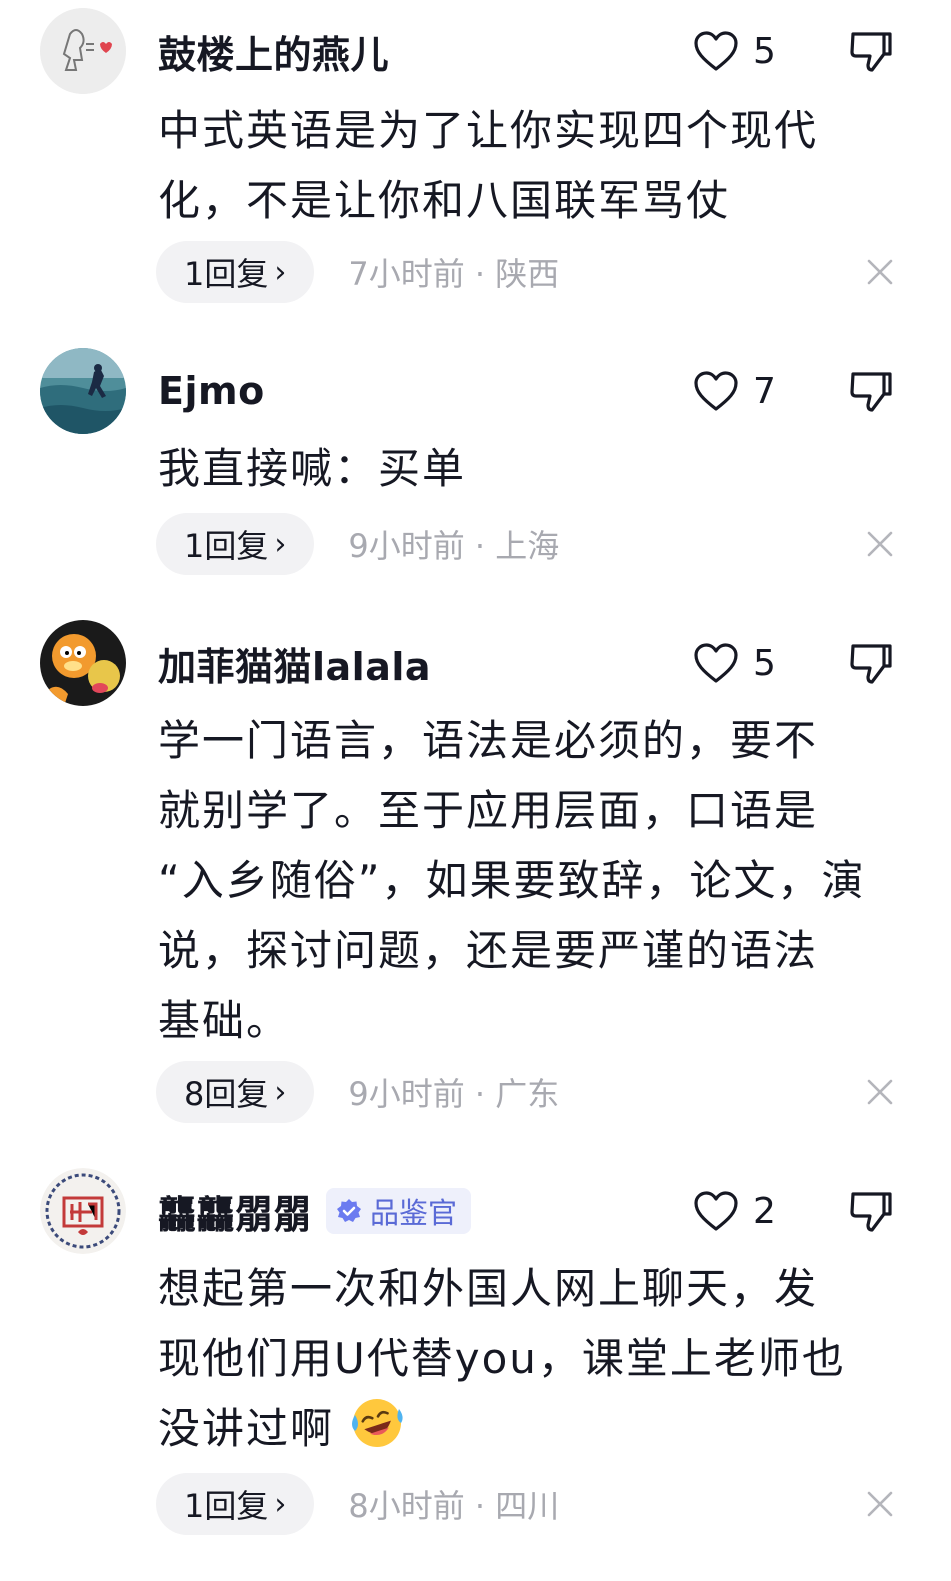 The width and height of the screenshot is (951, 1581). Describe the element at coordinates (488, 810) in the screenshot. I see `comment-text-line: 就别学了。至于应用层面，口语是` at that location.